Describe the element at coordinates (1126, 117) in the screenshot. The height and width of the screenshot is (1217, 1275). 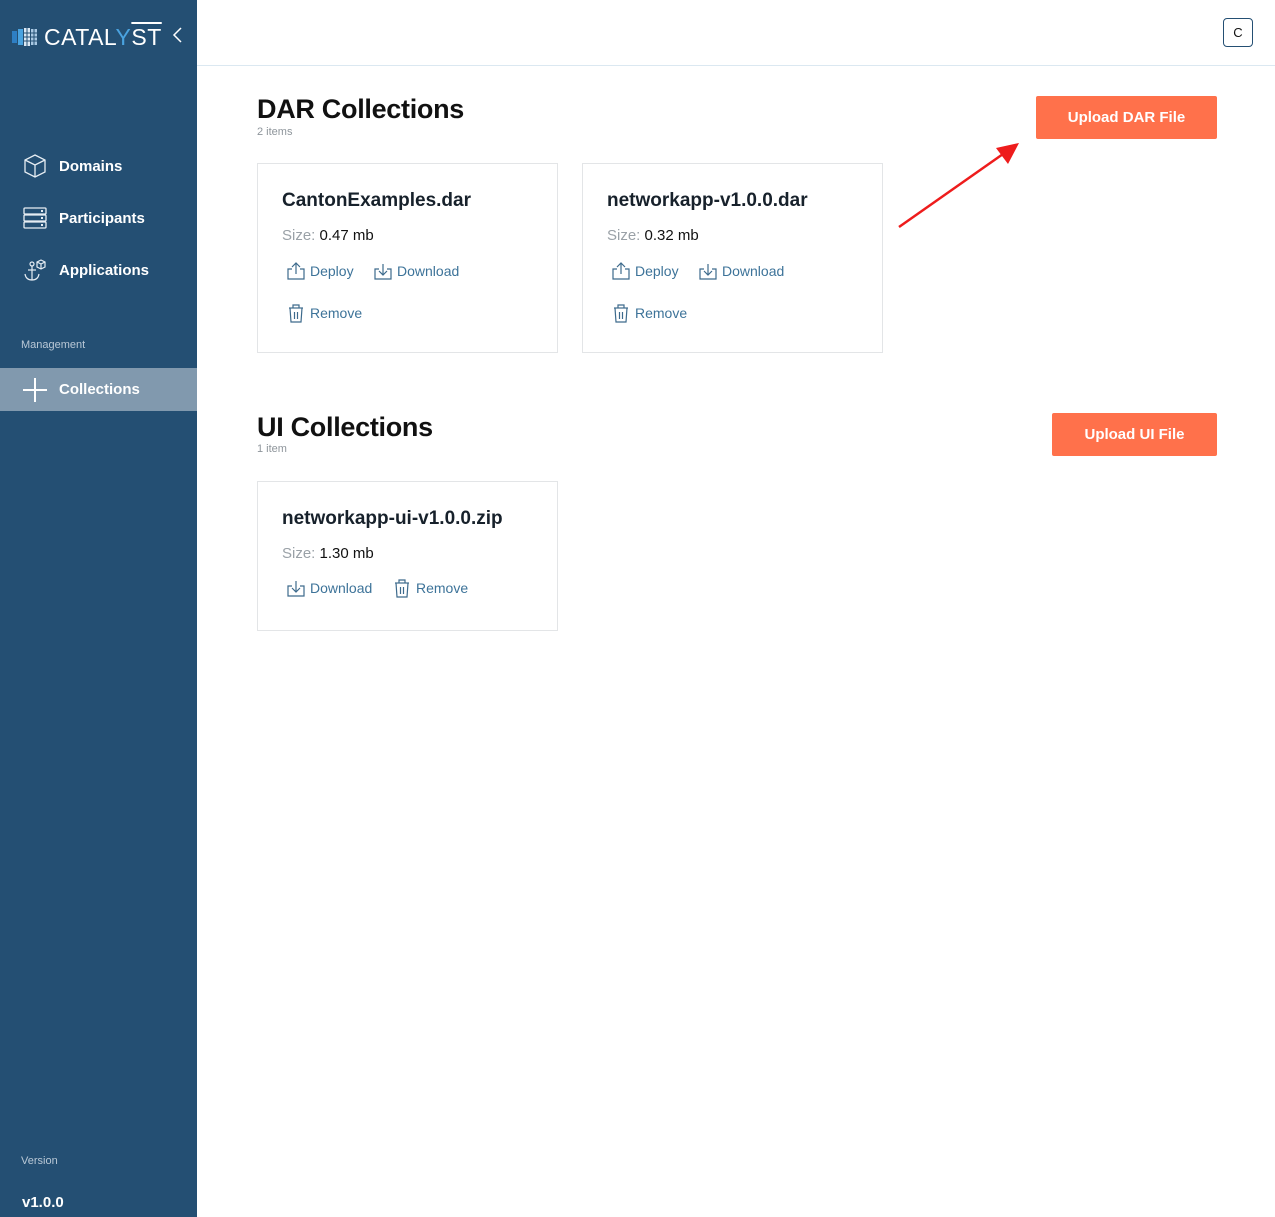
I see `upload-dar-file-button: Upload DAR File` at that location.